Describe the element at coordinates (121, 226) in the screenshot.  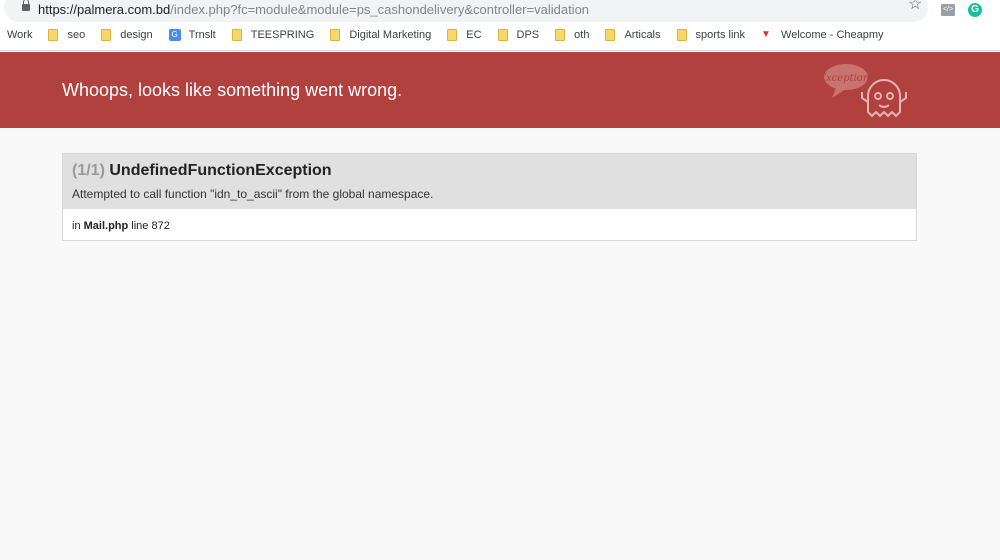
I see `exception-location: in Mail.php line 872` at that location.